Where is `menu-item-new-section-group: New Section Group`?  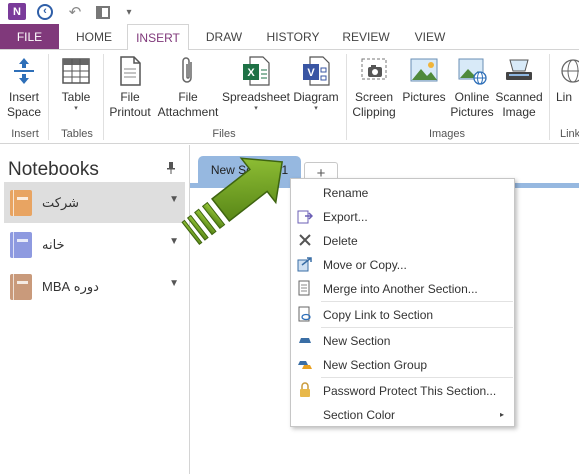
menu-item-new-section-group: New Section Group is located at coordinates (402, 364).